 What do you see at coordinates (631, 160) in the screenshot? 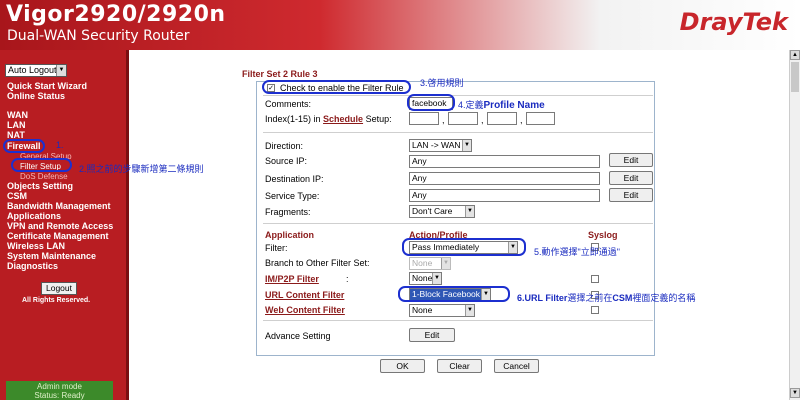
I see `source-ip-edit-button: Edit` at bounding box center [631, 160].